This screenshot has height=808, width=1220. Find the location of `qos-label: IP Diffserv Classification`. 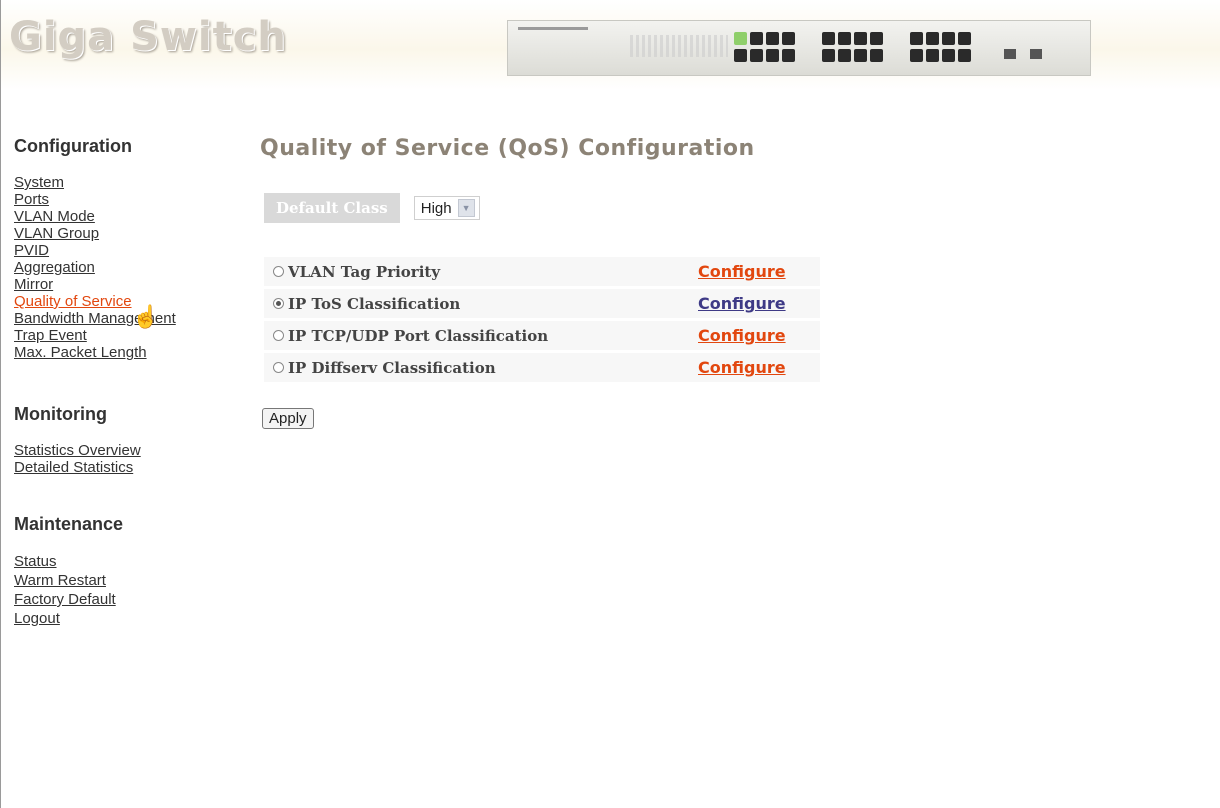

qos-label: IP Diffserv Classification is located at coordinates (392, 367).